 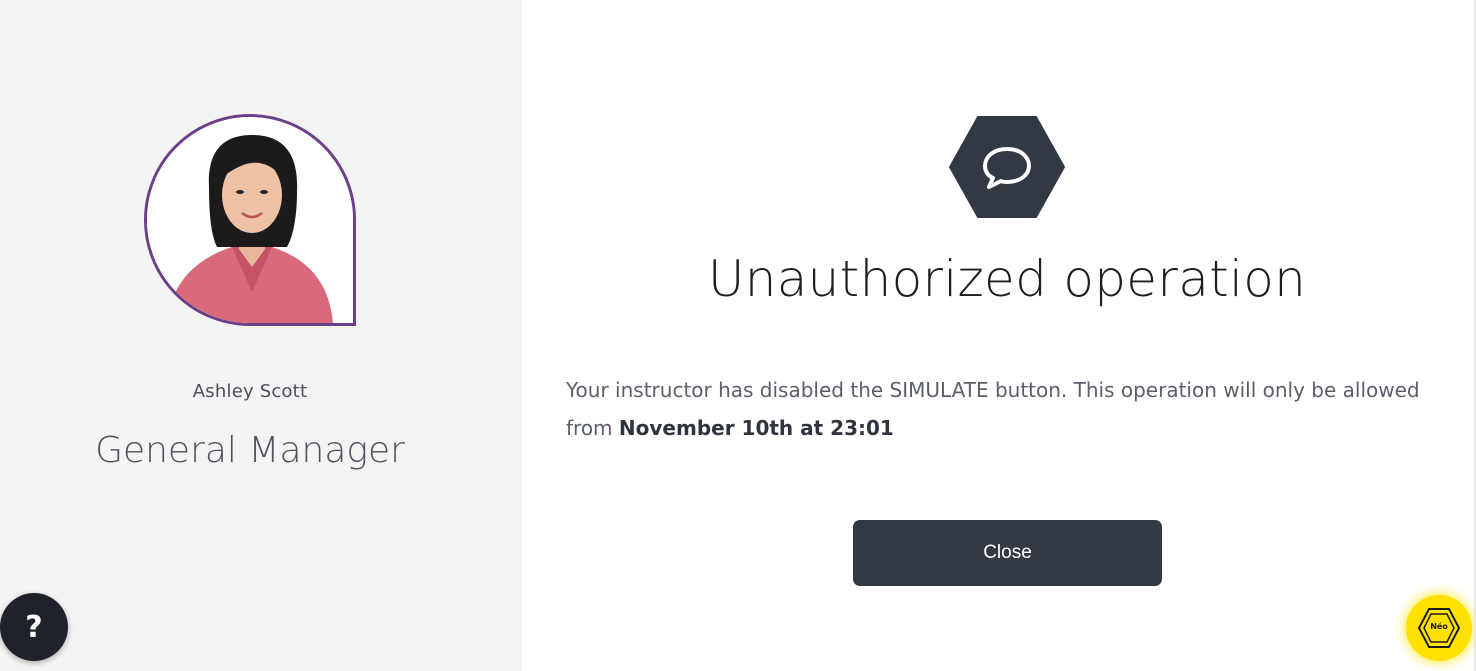 What do you see at coordinates (34, 627) in the screenshot?
I see `help-button: ?` at bounding box center [34, 627].